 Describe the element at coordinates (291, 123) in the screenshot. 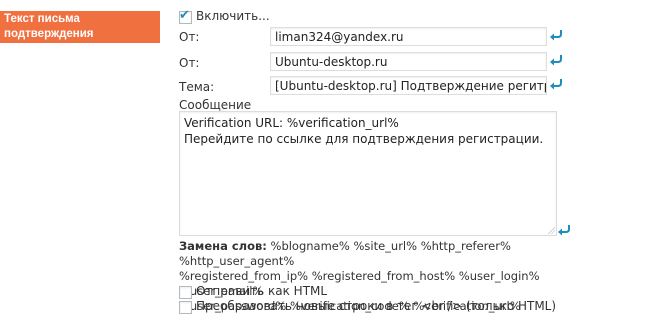

I see `message-line-1: Verification URL: %verification_url%` at that location.